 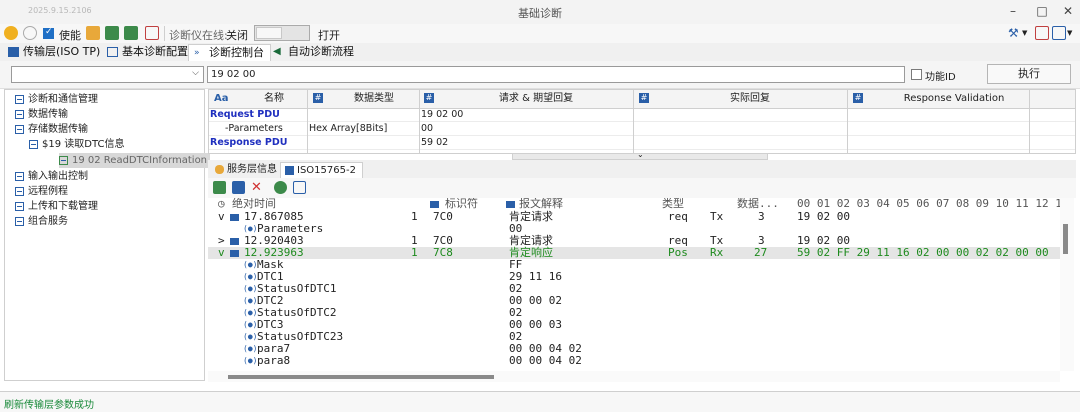 I want to click on tab-diag-console: » 诊断控制台, so click(x=229, y=52).